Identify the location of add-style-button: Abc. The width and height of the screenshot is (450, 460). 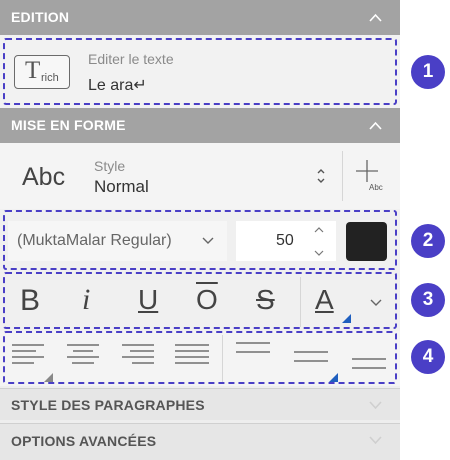
(371, 176).